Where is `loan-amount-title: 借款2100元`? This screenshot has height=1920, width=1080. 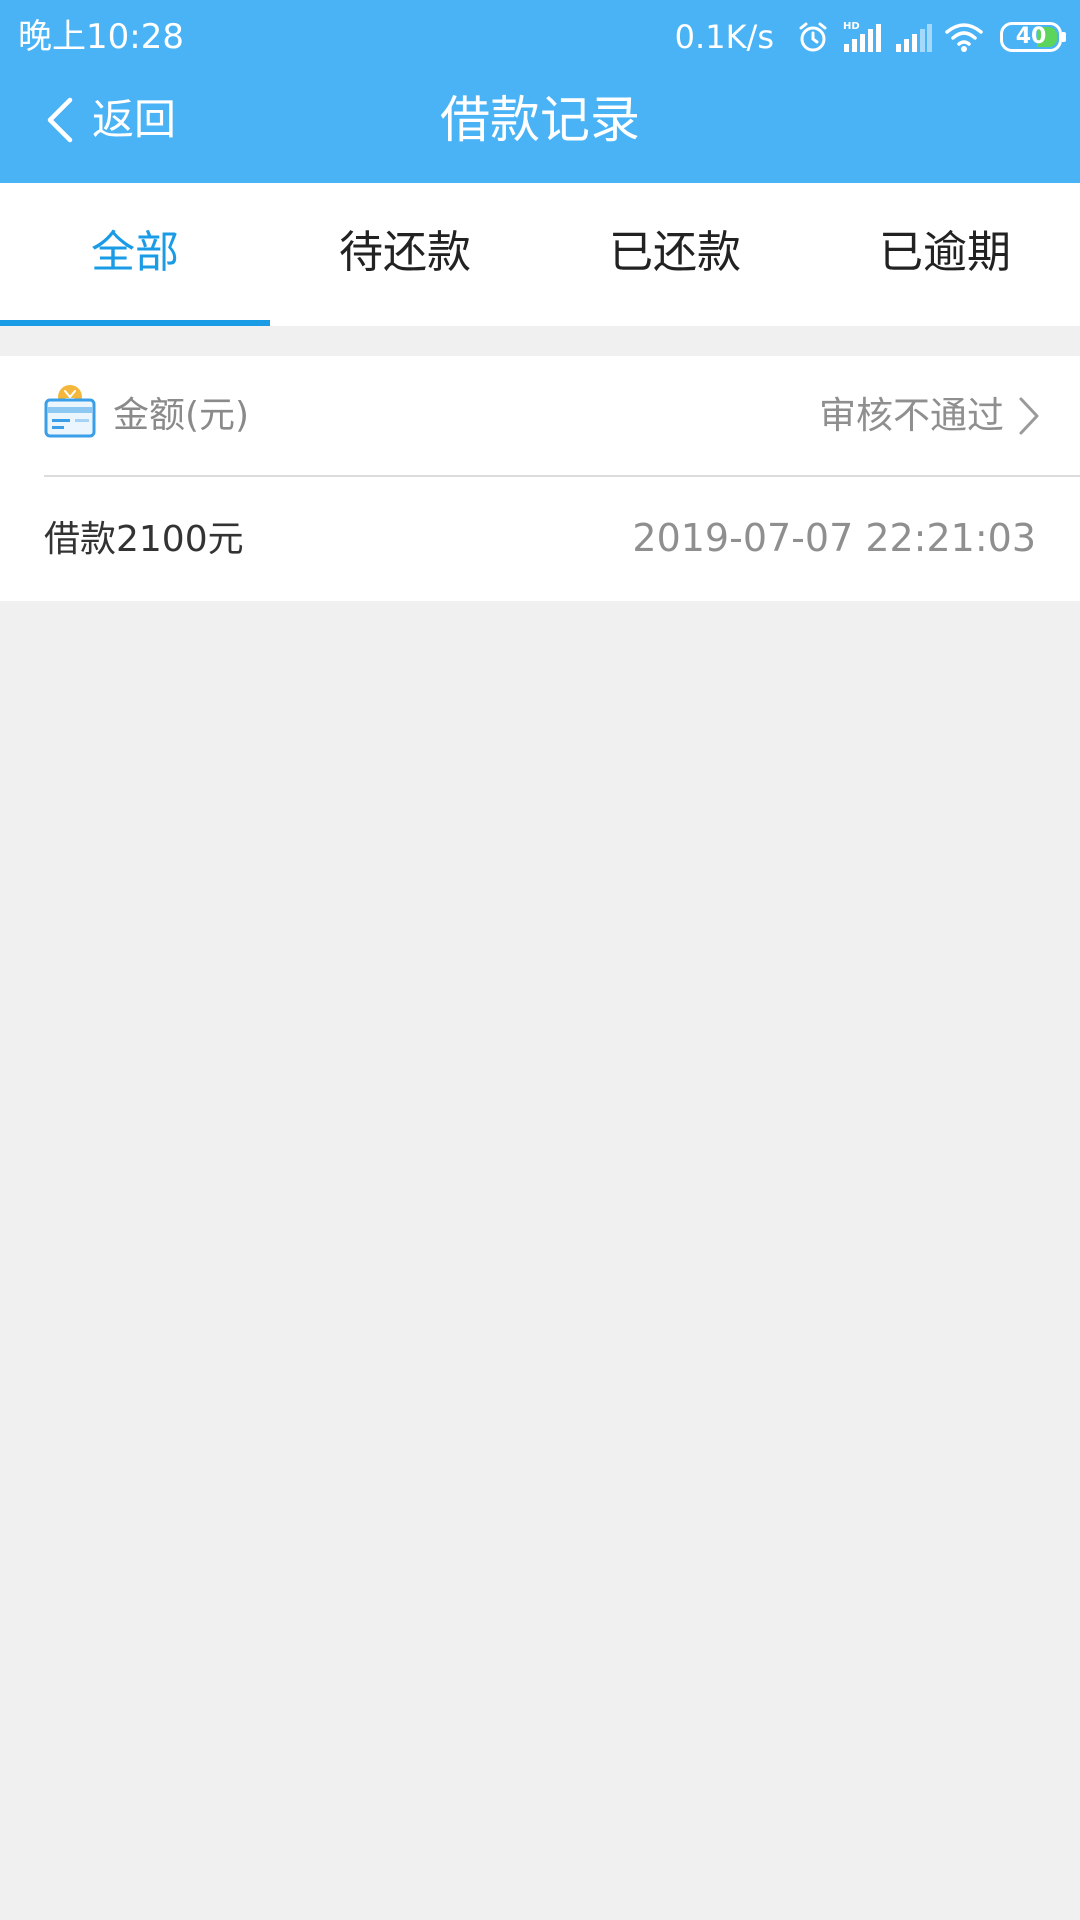 loan-amount-title: 借款2100元 is located at coordinates (144, 539).